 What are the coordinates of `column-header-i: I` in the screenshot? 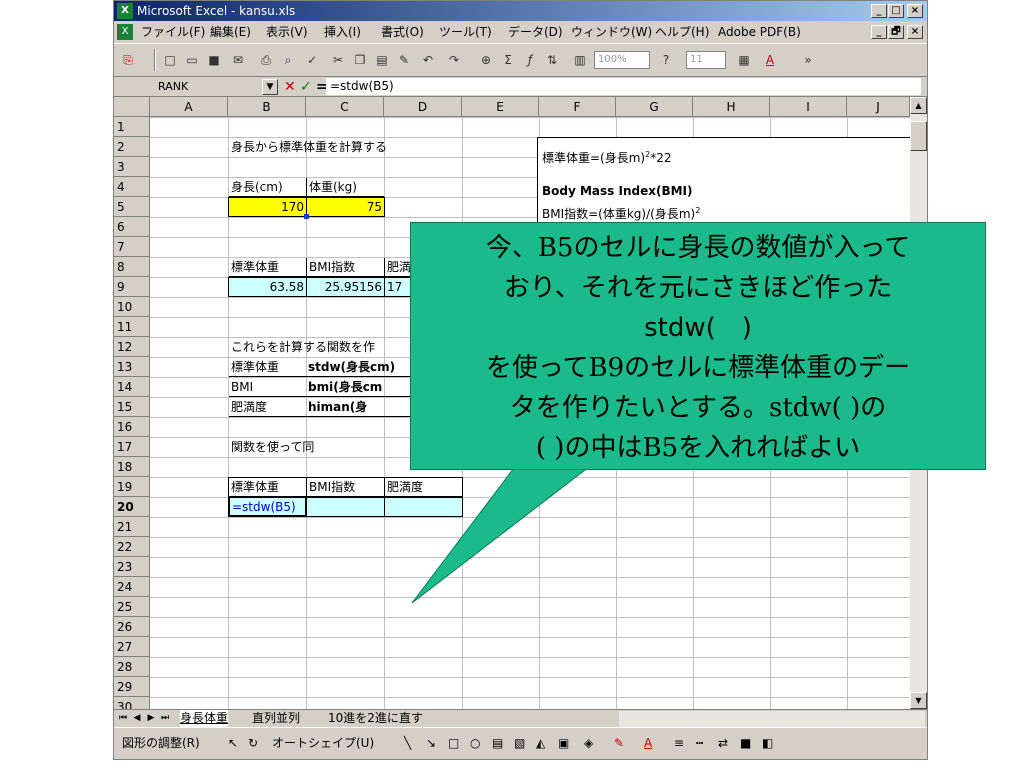 It's located at (808, 107).